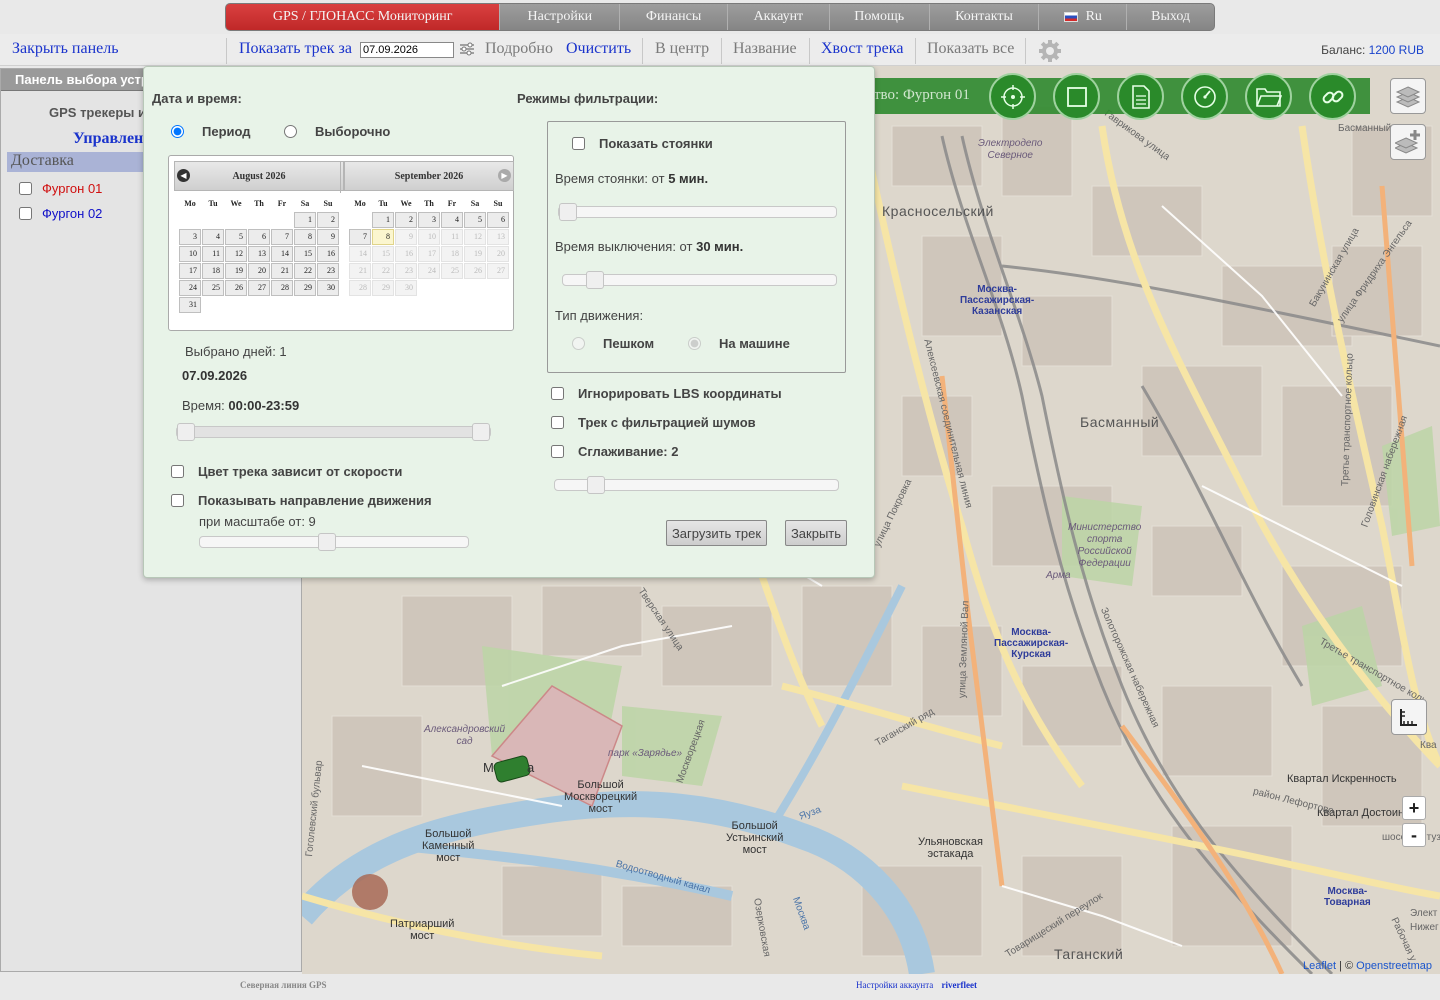  Describe the element at coordinates (970, 49) in the screenshot. I see `show-all-link: Показать все` at that location.